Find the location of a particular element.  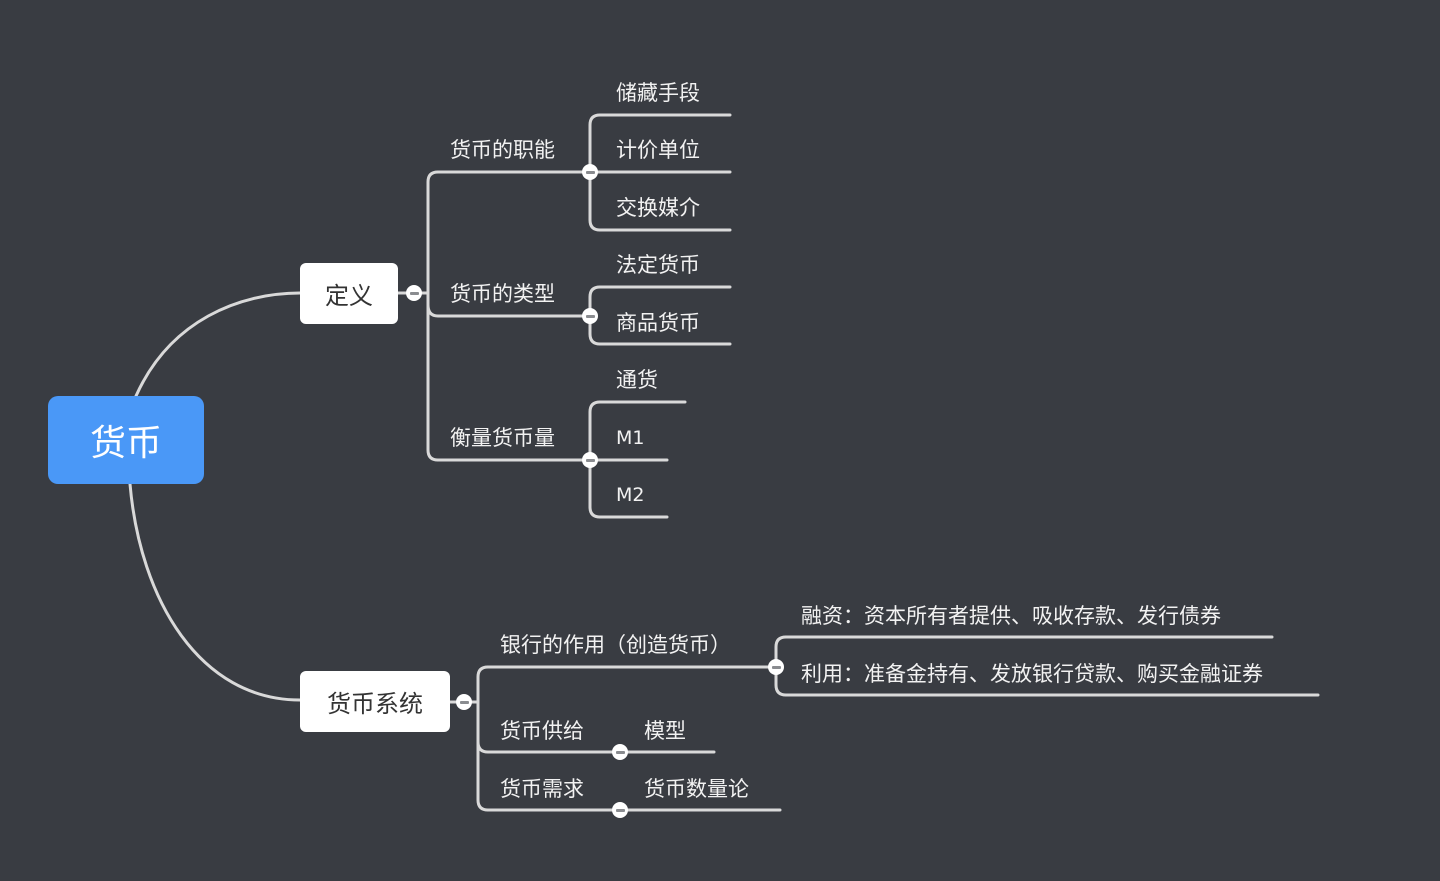

topic-bank-role: 银行的作用（创造货币） is located at coordinates (615, 645).